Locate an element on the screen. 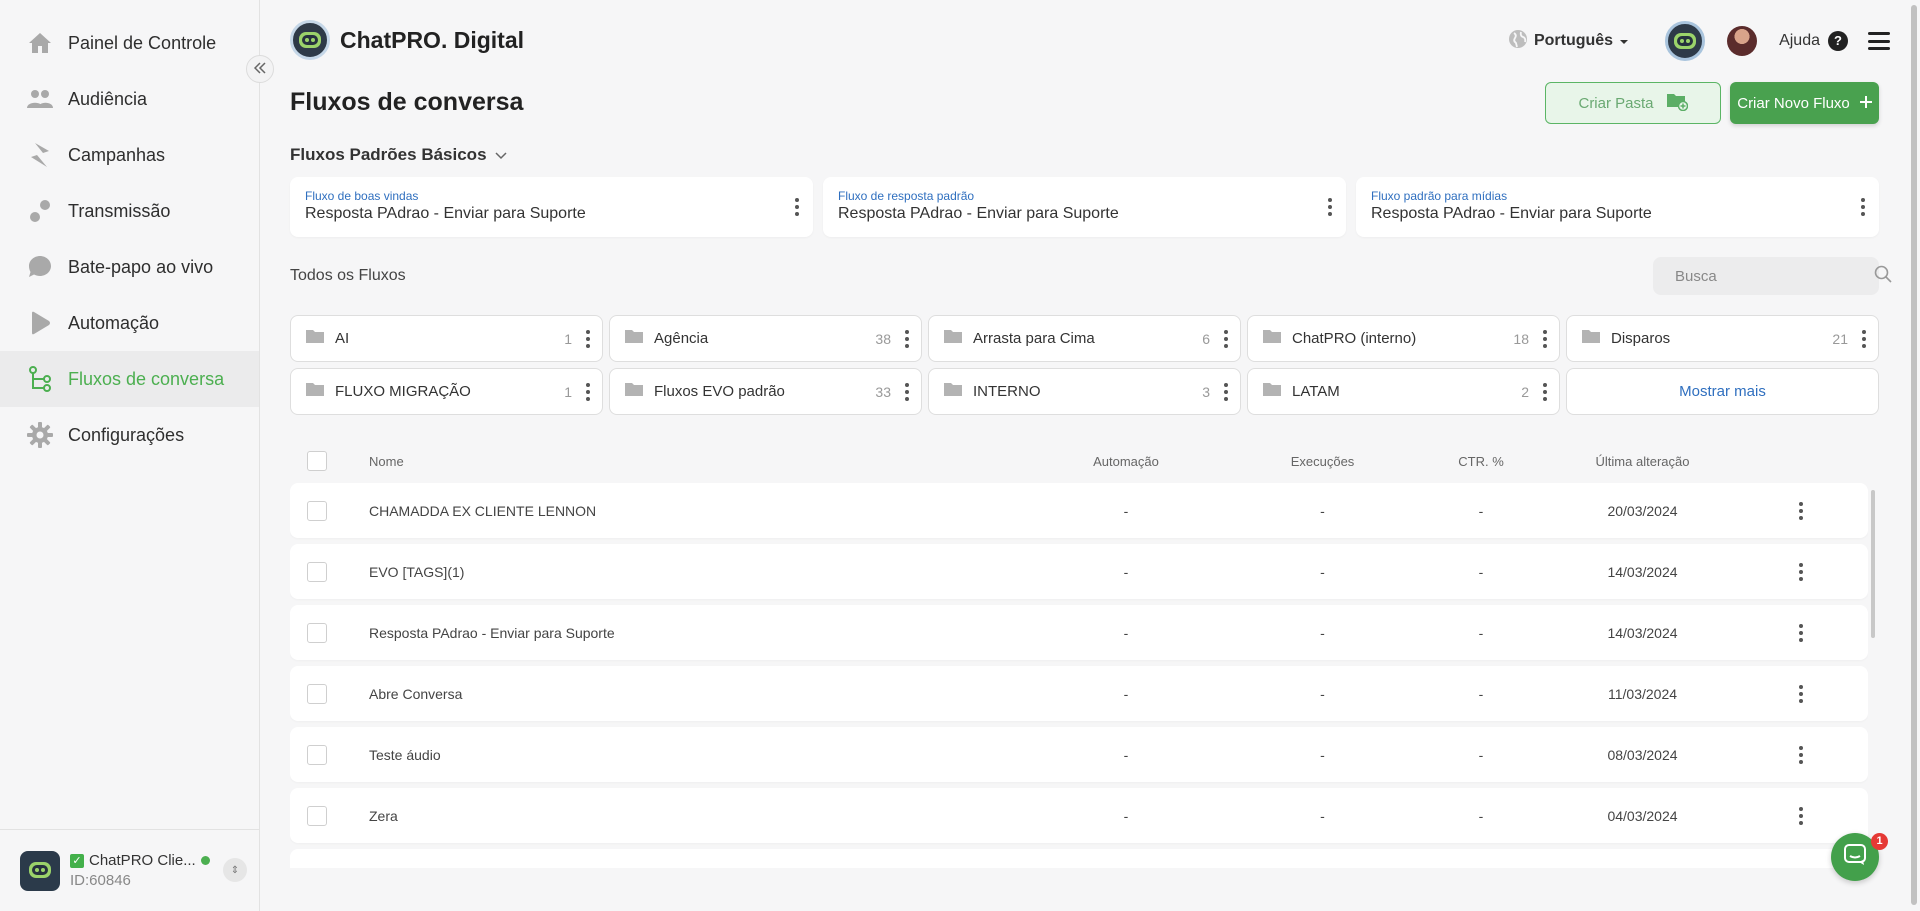 This screenshot has width=1920, height=911. folder-card: AI 1 is located at coordinates (446, 338).